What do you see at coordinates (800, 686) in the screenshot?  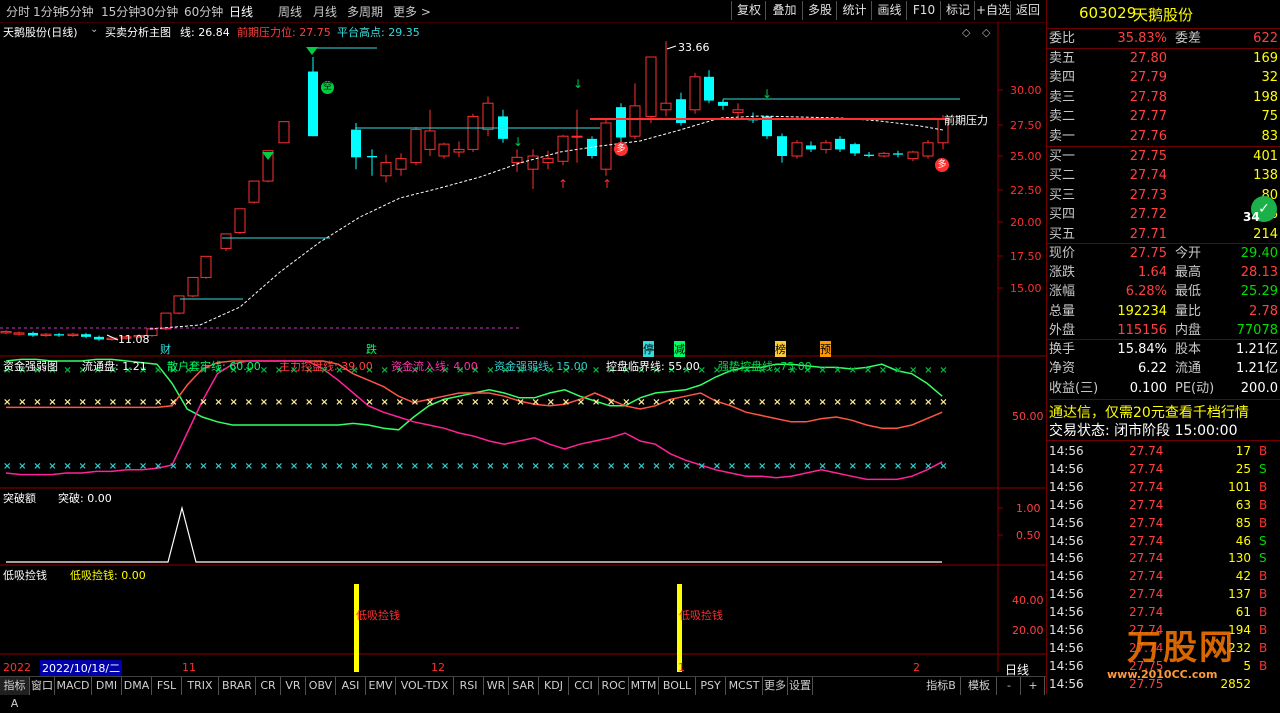 I see `indicator-tab-25: 设置` at bounding box center [800, 686].